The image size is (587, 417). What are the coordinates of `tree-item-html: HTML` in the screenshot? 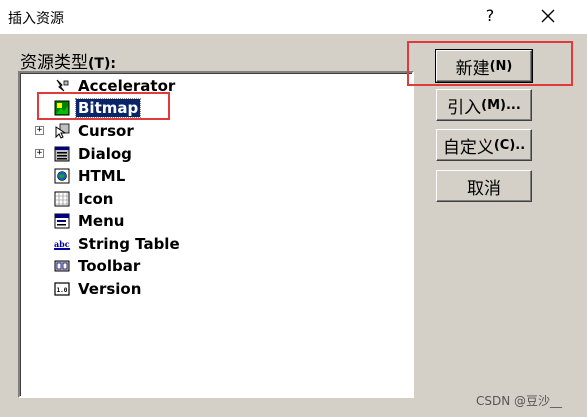 It's located at (90, 176).